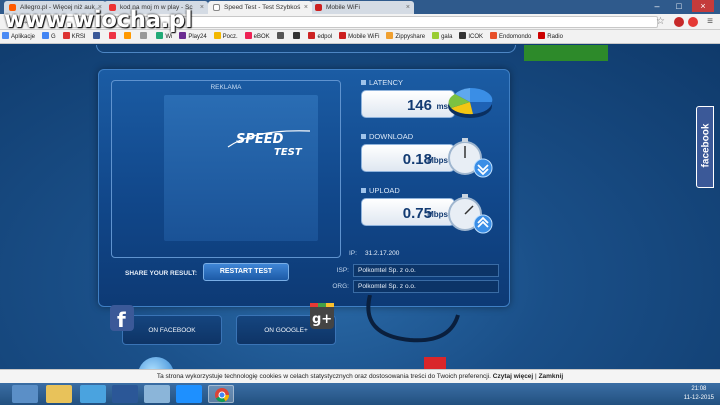 The width and height of the screenshot is (720, 405). Describe the element at coordinates (551, 36) in the screenshot. I see `bookmark-item: Radio` at that location.